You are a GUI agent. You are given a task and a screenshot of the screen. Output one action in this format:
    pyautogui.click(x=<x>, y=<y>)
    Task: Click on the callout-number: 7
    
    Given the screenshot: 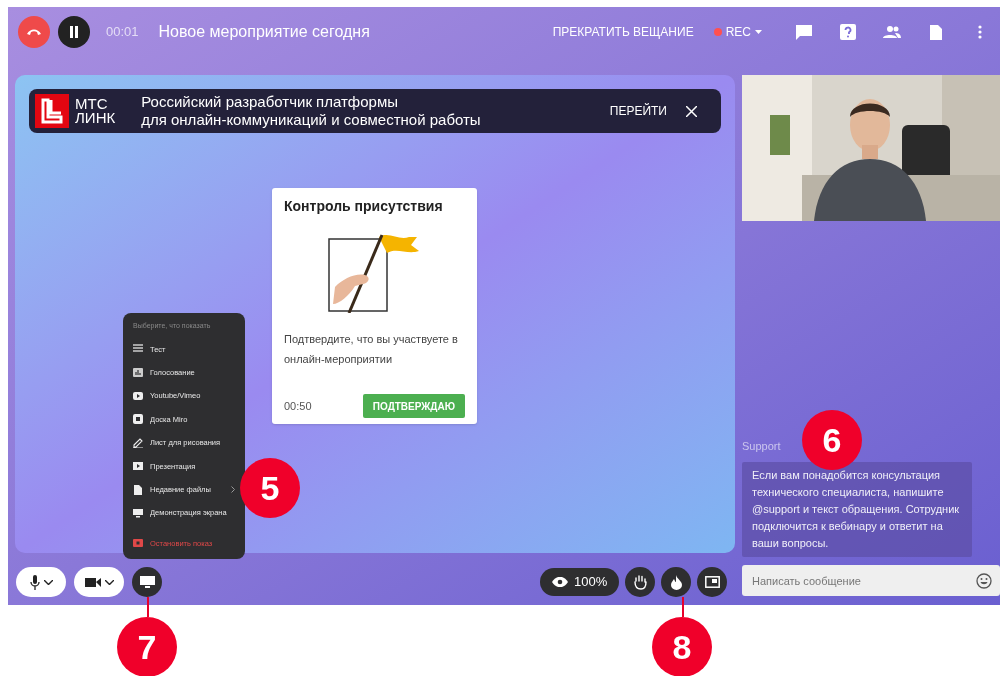 What is the action you would take?
    pyautogui.click(x=147, y=646)
    